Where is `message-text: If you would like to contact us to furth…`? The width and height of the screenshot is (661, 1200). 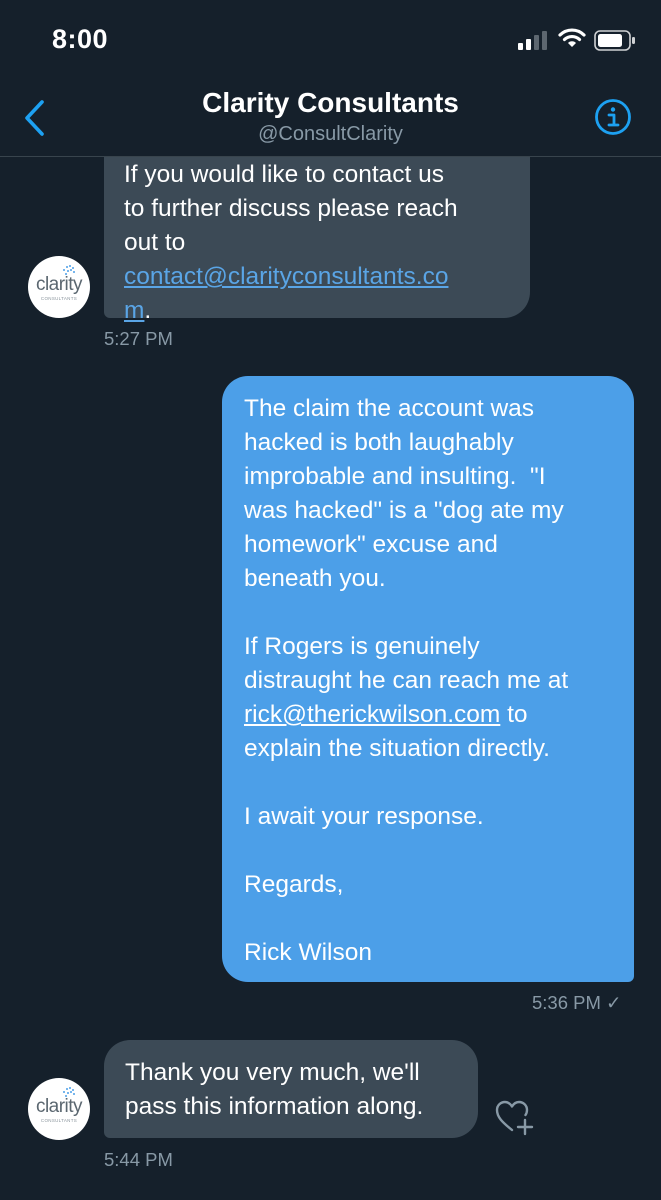 message-text: If you would like to contact us to furth… is located at coordinates (291, 242).